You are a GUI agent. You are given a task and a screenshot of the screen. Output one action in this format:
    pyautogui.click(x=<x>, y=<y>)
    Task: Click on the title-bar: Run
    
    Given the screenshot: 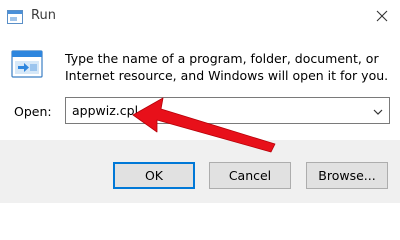 What is the action you would take?
    pyautogui.click(x=200, y=16)
    